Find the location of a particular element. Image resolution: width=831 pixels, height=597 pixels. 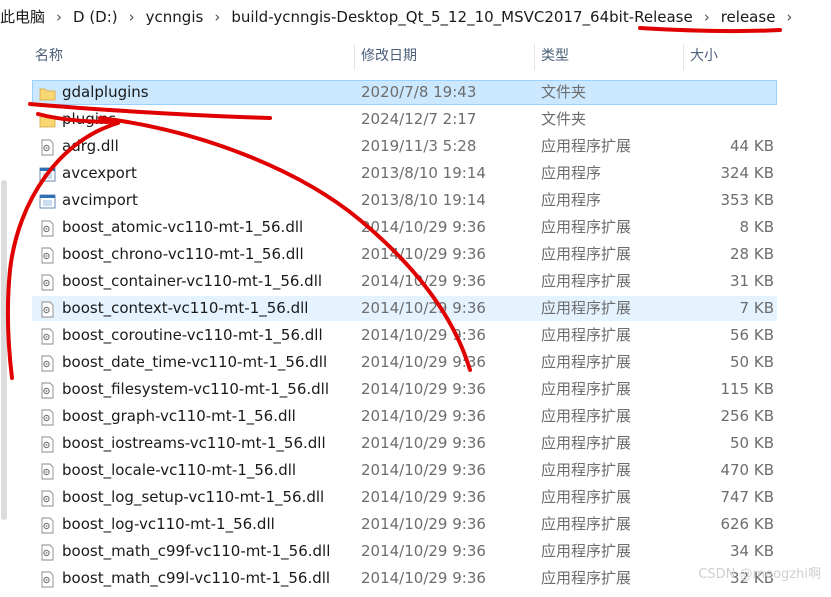

file-size: 50 KB is located at coordinates (752, 443).